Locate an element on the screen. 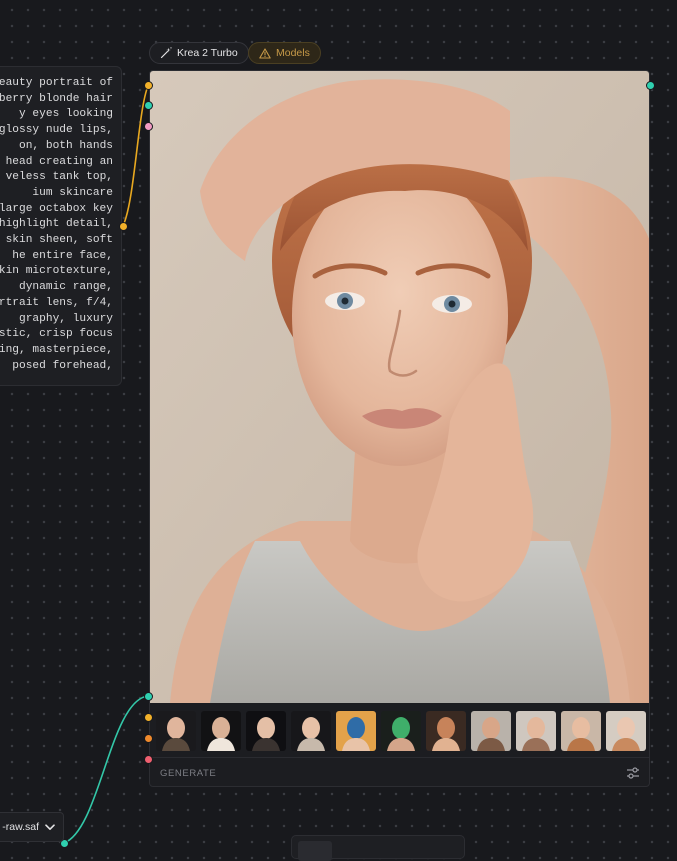  magic-wand-icon is located at coordinates (166, 53).